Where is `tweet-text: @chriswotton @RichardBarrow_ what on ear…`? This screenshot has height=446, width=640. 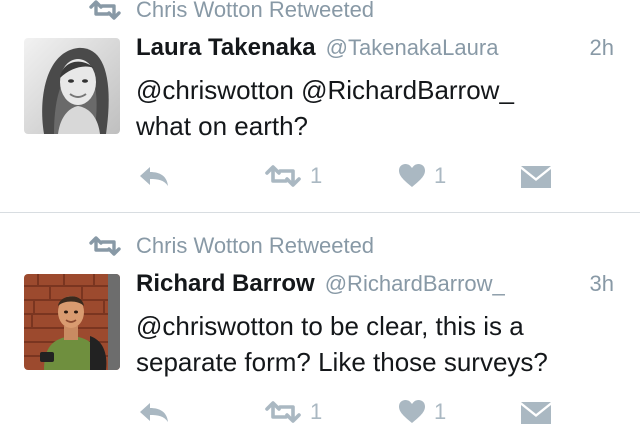 tweet-text: @chriswotton @RichardBarrow_ what on ear… is located at coordinates (376, 108).